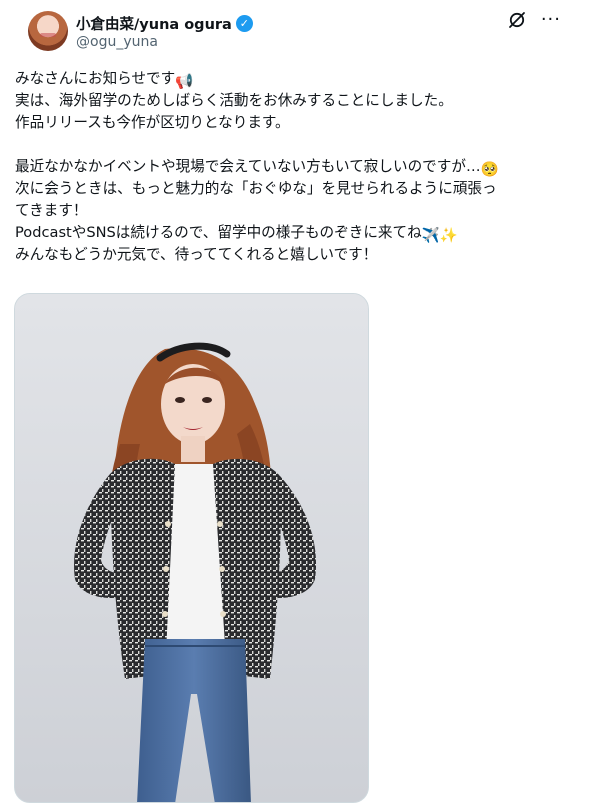 The image size is (589, 811). I want to click on grok-icon, so click(517, 20).